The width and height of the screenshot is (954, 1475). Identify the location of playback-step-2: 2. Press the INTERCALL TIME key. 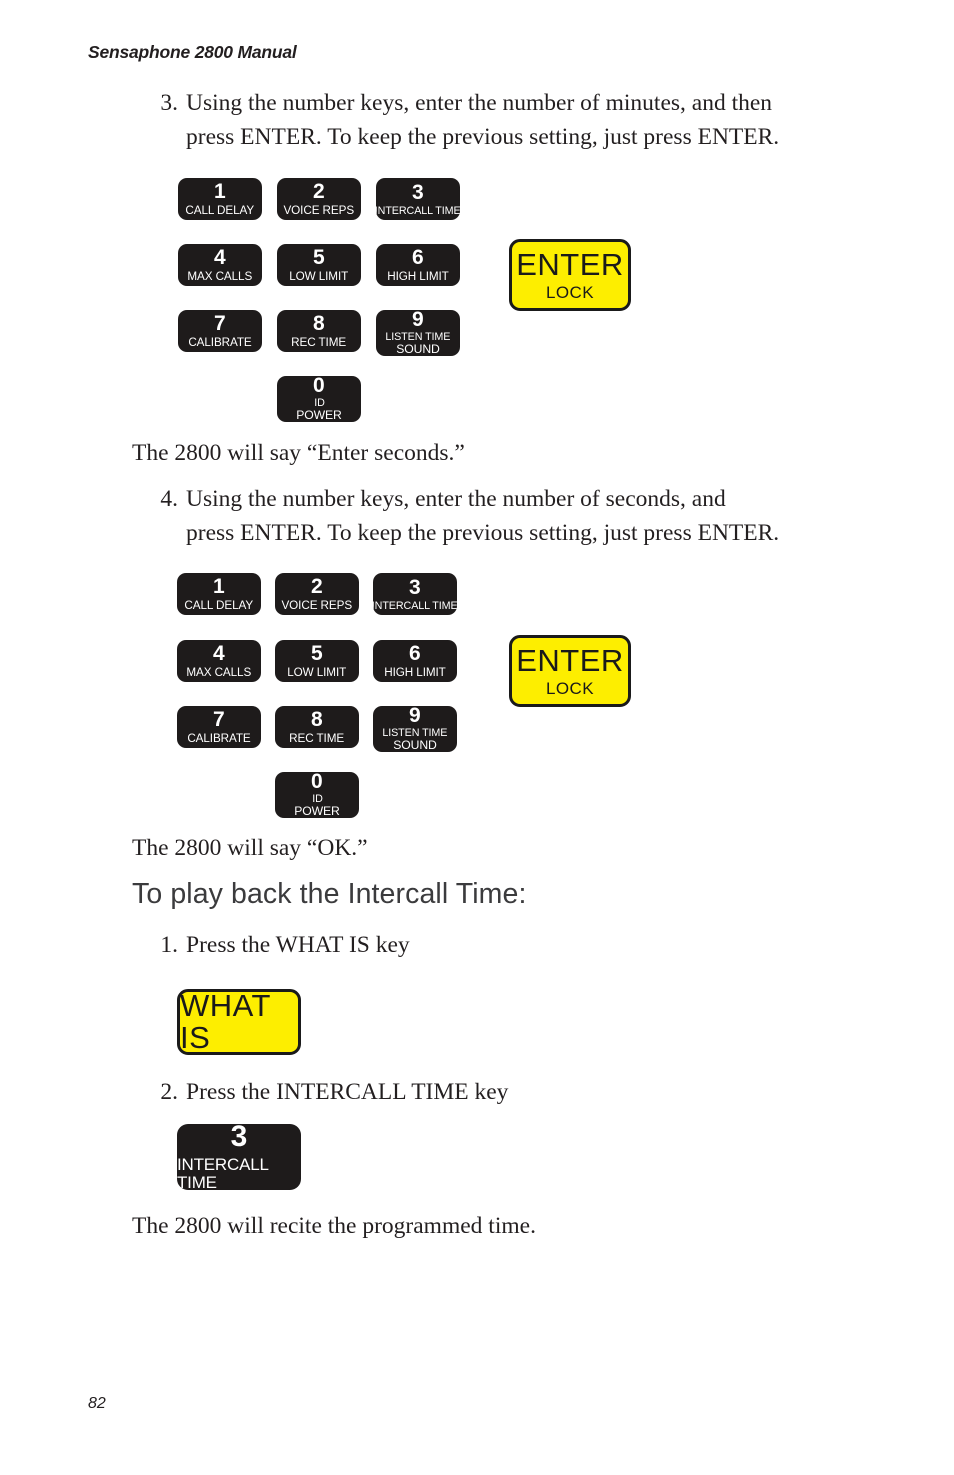
(448, 1092).